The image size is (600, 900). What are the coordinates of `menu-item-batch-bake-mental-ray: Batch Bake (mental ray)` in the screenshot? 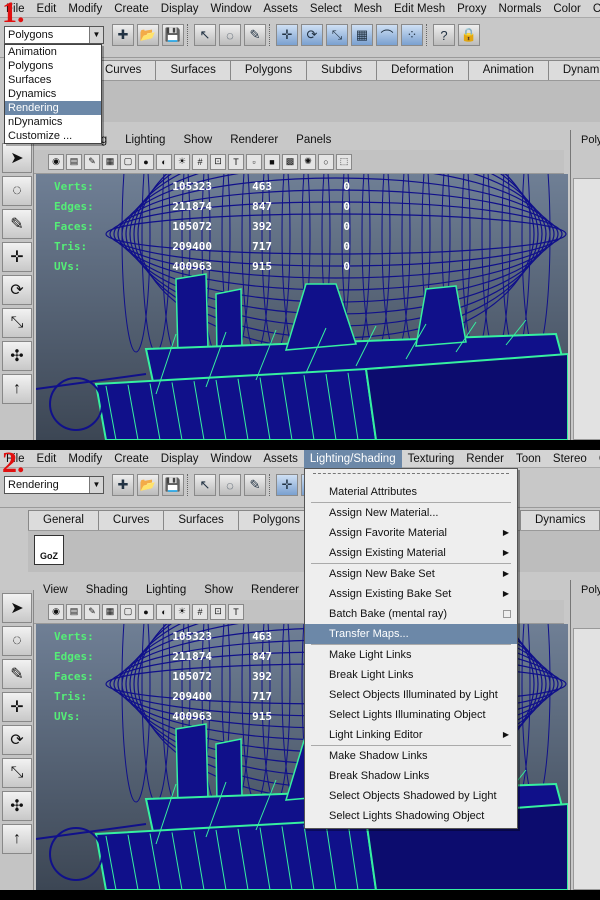 It's located at (411, 614).